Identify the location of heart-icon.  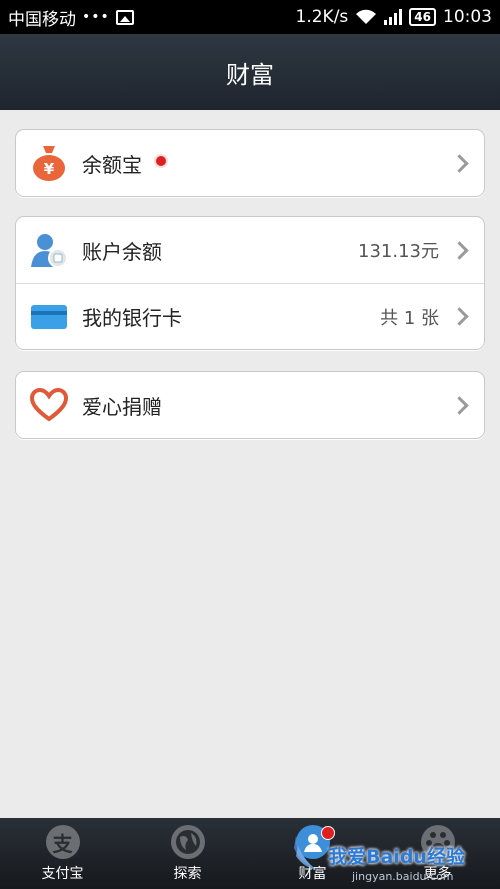
(49, 405).